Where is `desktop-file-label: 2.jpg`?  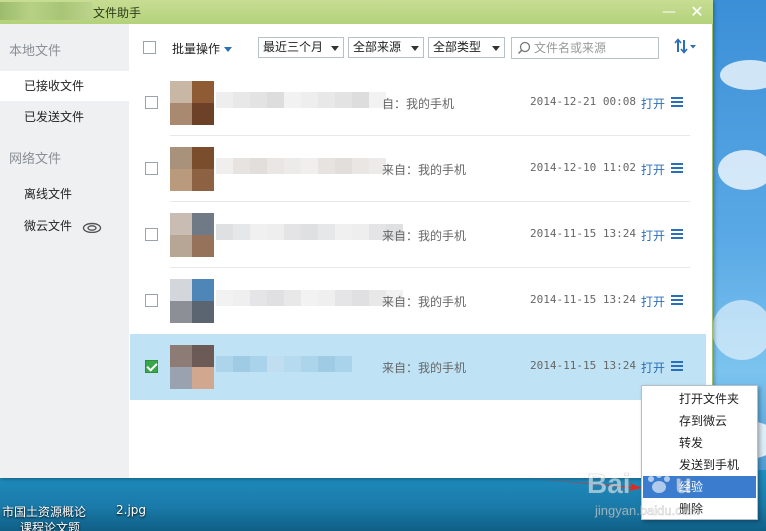
desktop-file-label: 2.jpg is located at coordinates (131, 510).